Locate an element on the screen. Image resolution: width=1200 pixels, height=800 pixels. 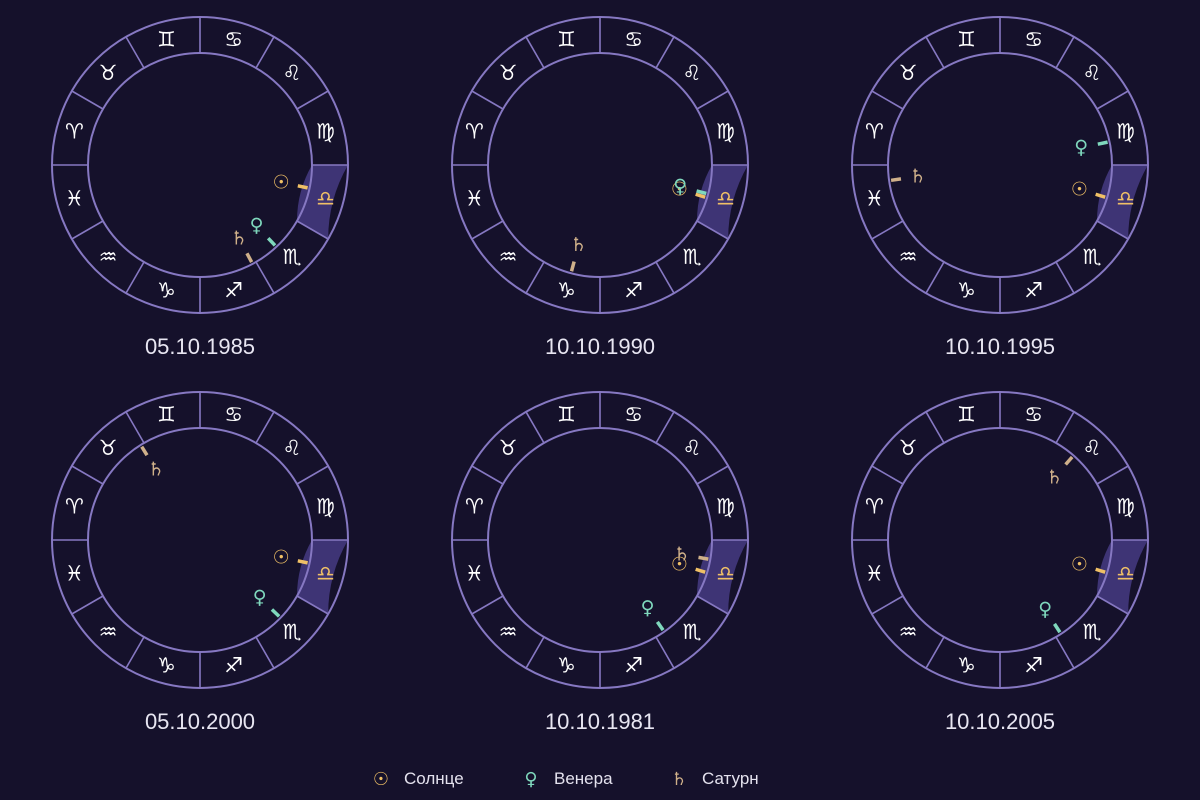
chart-date-1981: 10.10.1981 is located at coordinates (600, 721).